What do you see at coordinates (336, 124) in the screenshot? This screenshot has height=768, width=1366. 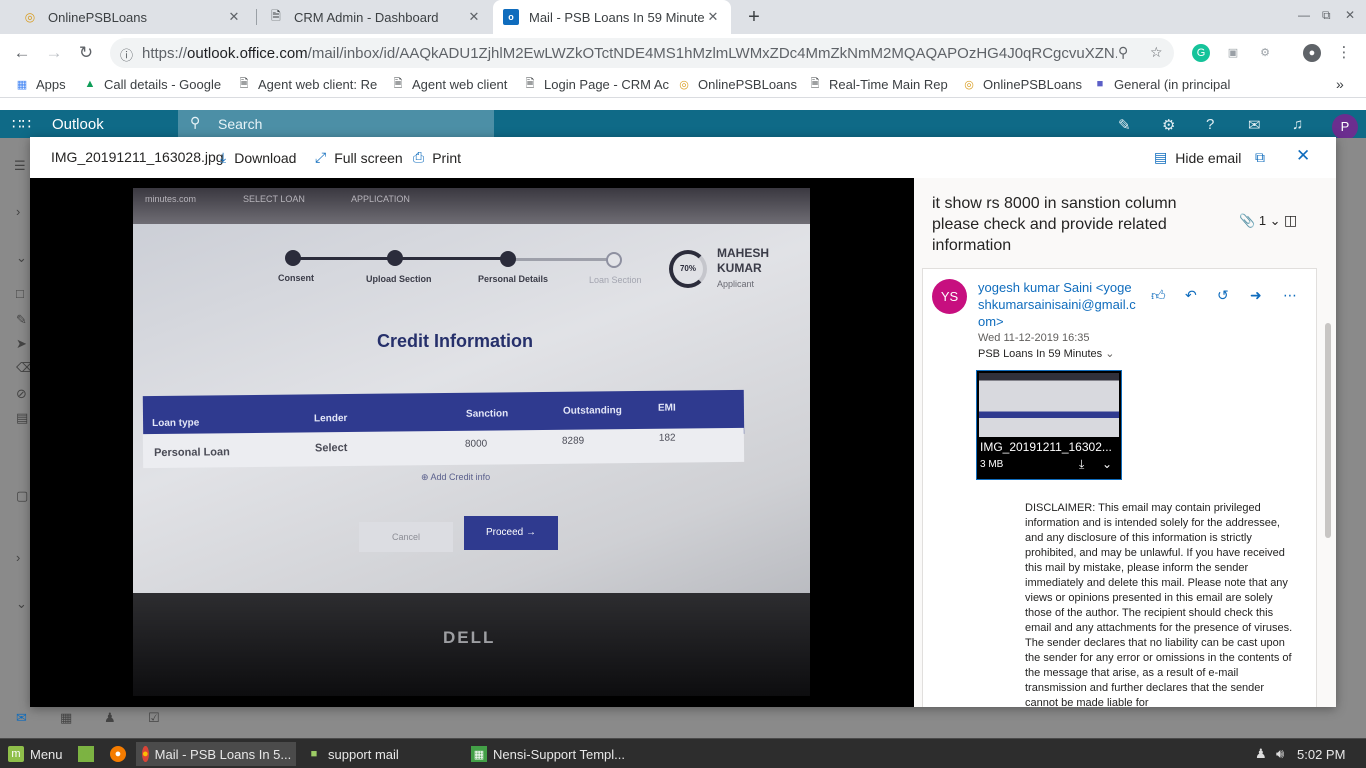 I see `outlook-search-box: ⚲ Search` at bounding box center [336, 124].